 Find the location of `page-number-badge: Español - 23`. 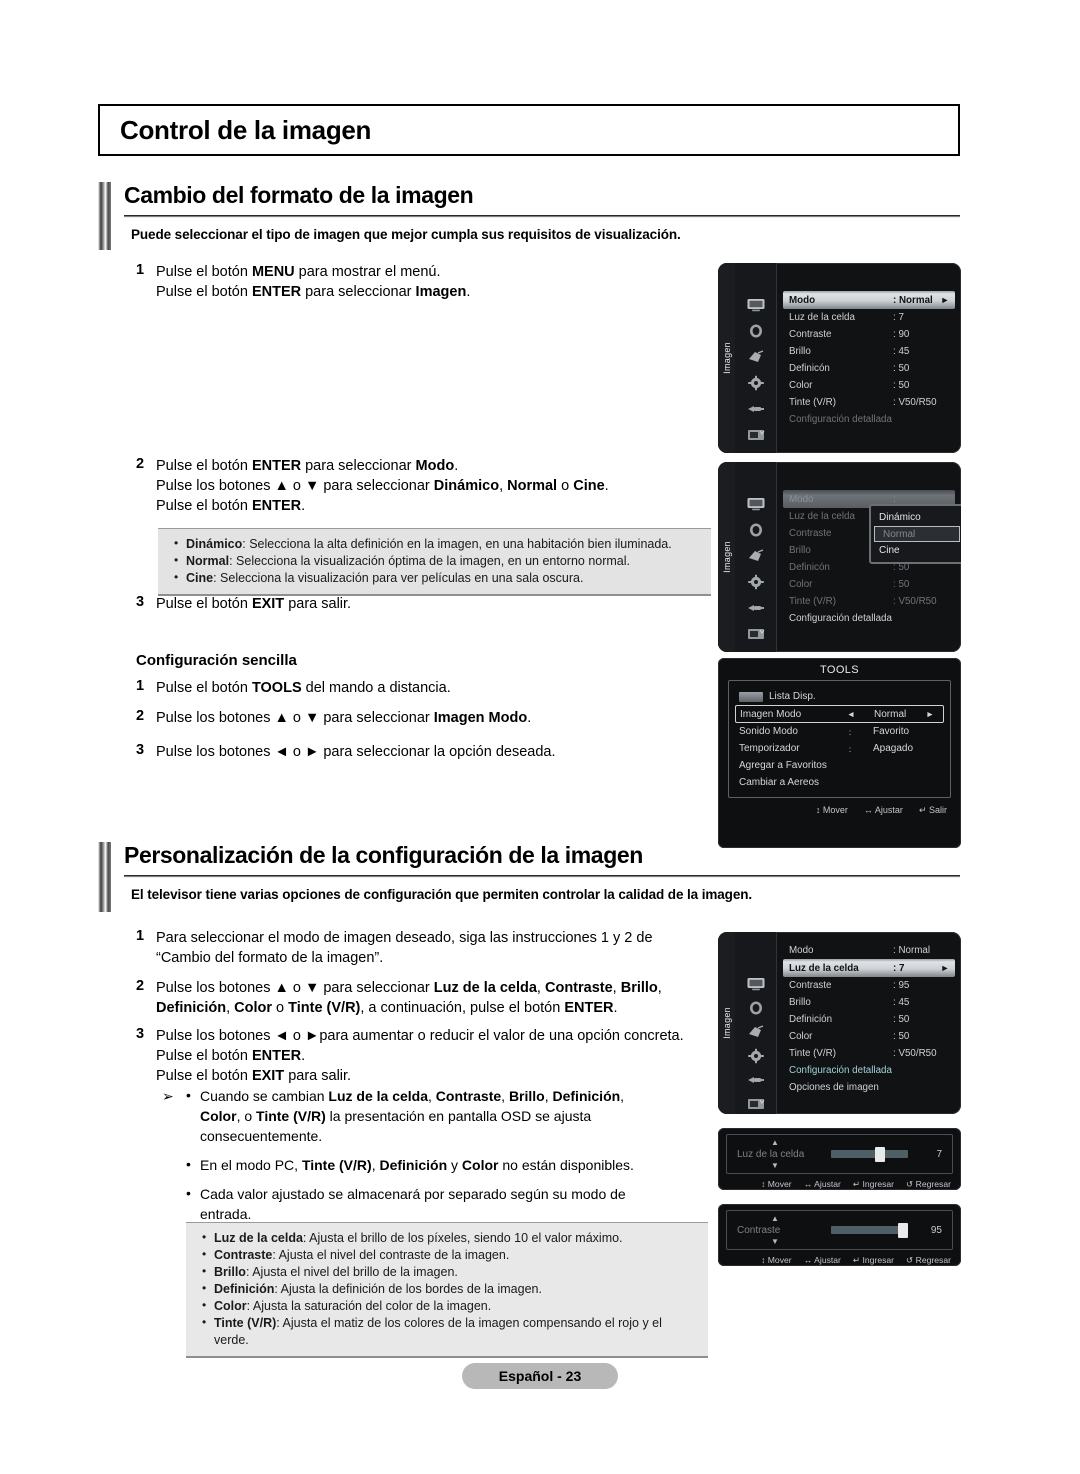

page-number-badge: Español - 23 is located at coordinates (540, 1376).